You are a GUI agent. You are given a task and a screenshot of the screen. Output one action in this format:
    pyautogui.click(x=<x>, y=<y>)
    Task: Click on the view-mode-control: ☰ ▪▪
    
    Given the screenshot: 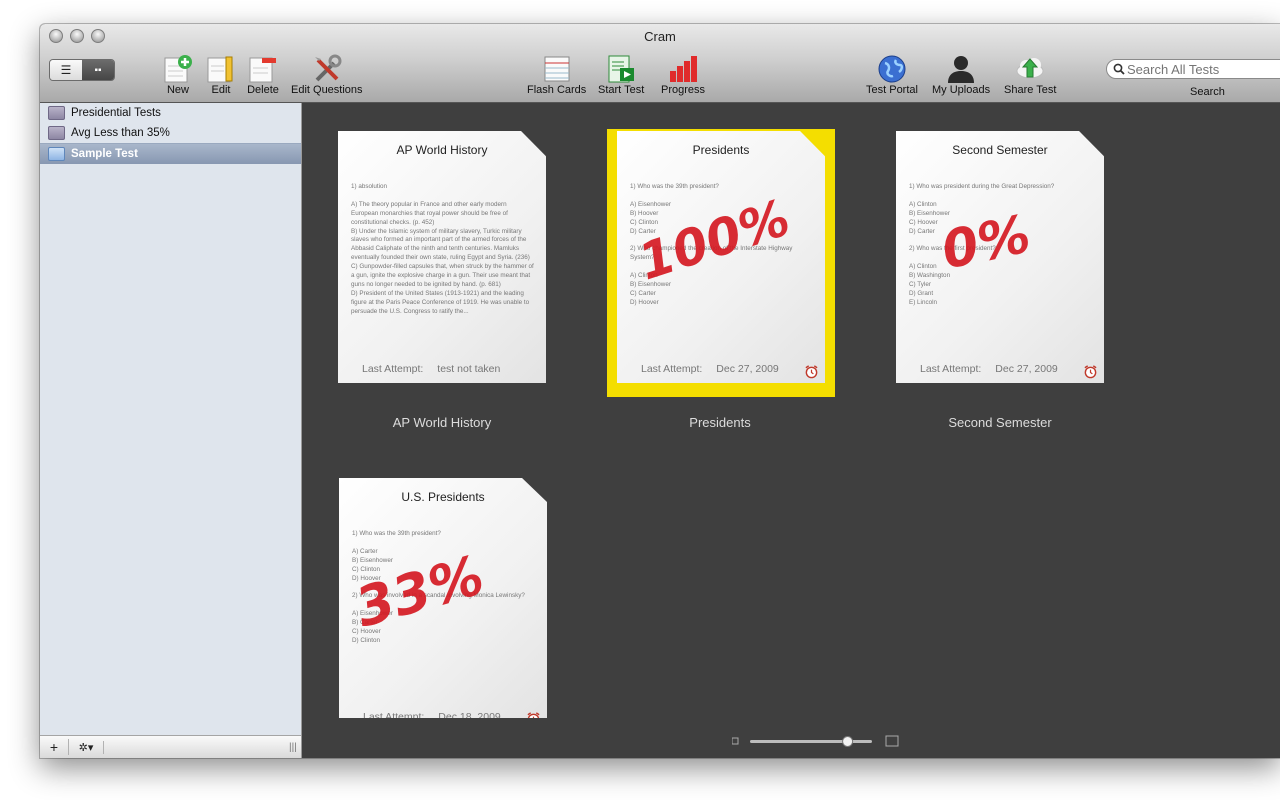 What is the action you would take?
    pyautogui.click(x=82, y=70)
    